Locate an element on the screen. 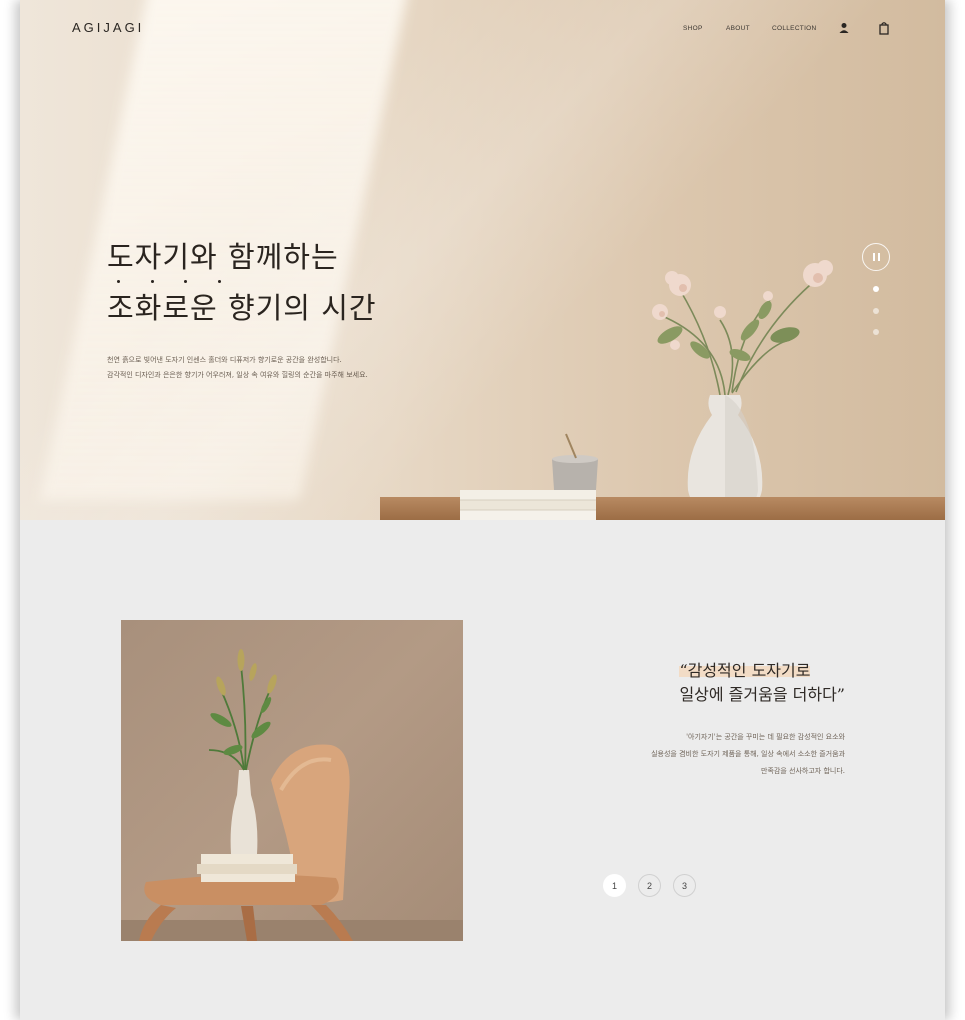  slider-pause-button is located at coordinates (876, 257).